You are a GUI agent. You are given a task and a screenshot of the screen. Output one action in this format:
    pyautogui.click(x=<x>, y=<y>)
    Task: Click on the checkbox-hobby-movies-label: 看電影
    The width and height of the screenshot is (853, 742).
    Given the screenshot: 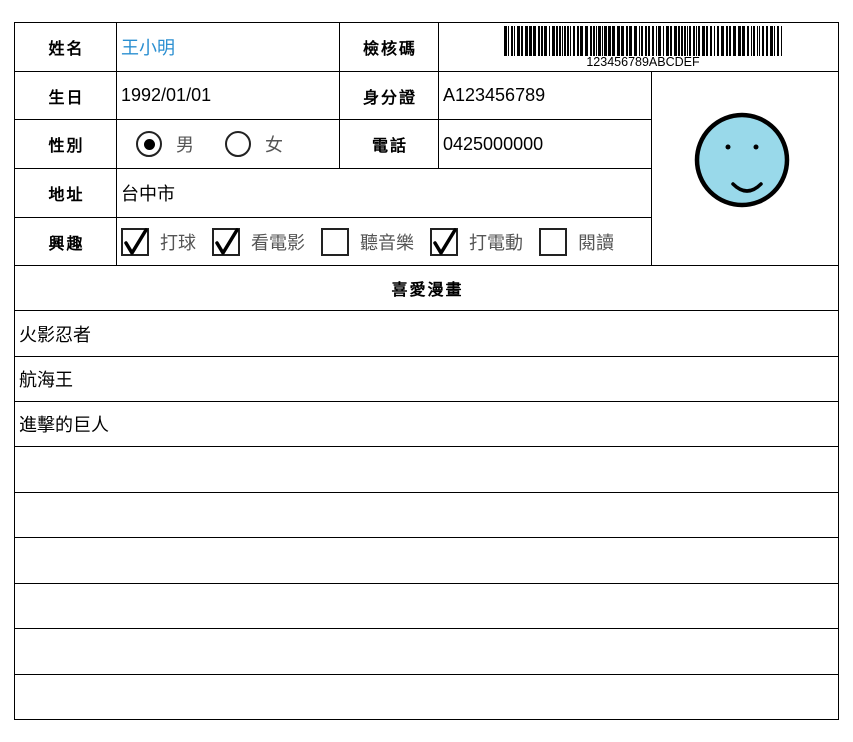 What is the action you would take?
    pyautogui.click(x=278, y=243)
    